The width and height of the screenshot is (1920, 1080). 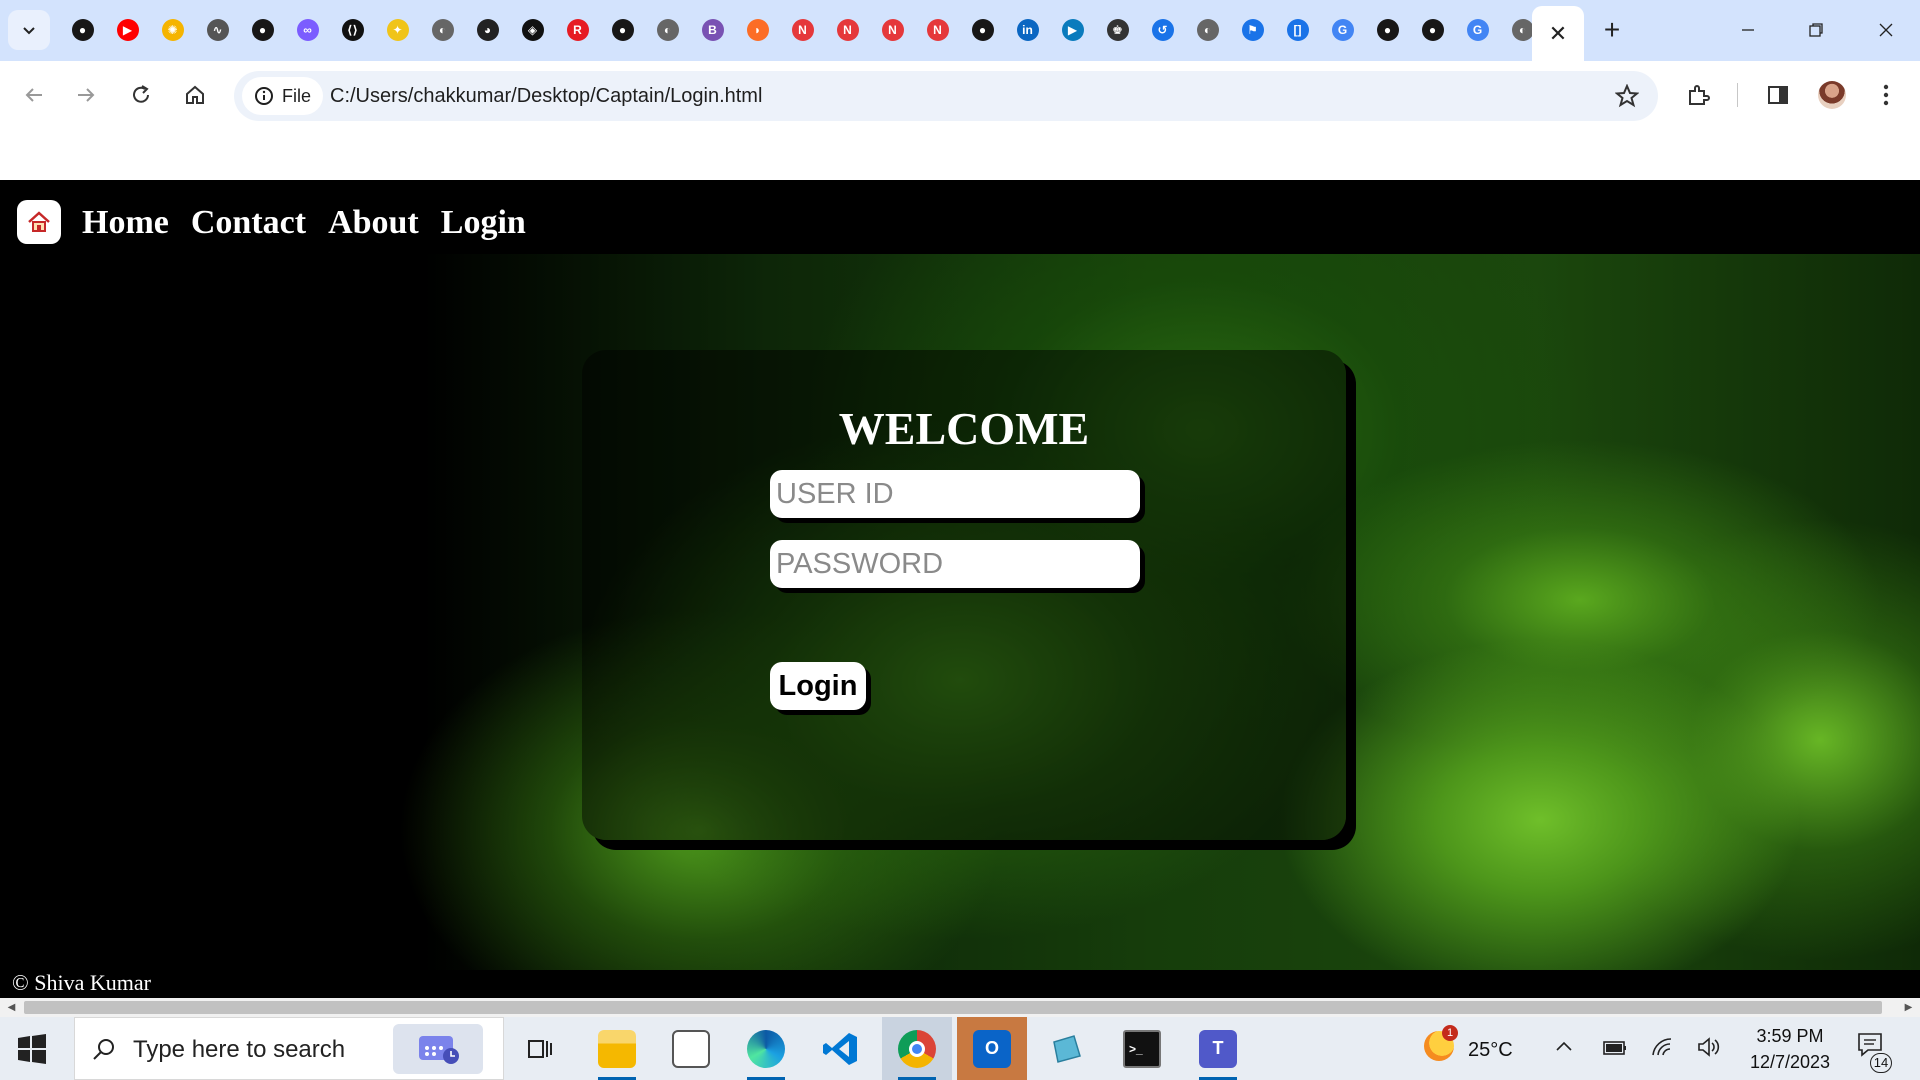 I want to click on bookmark-button, so click(x=1627, y=96).